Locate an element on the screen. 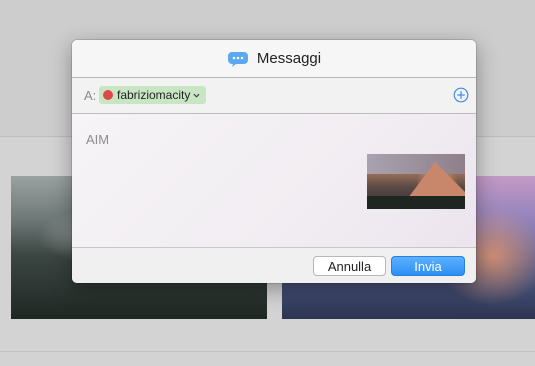  service-label: AIM is located at coordinates (98, 139).